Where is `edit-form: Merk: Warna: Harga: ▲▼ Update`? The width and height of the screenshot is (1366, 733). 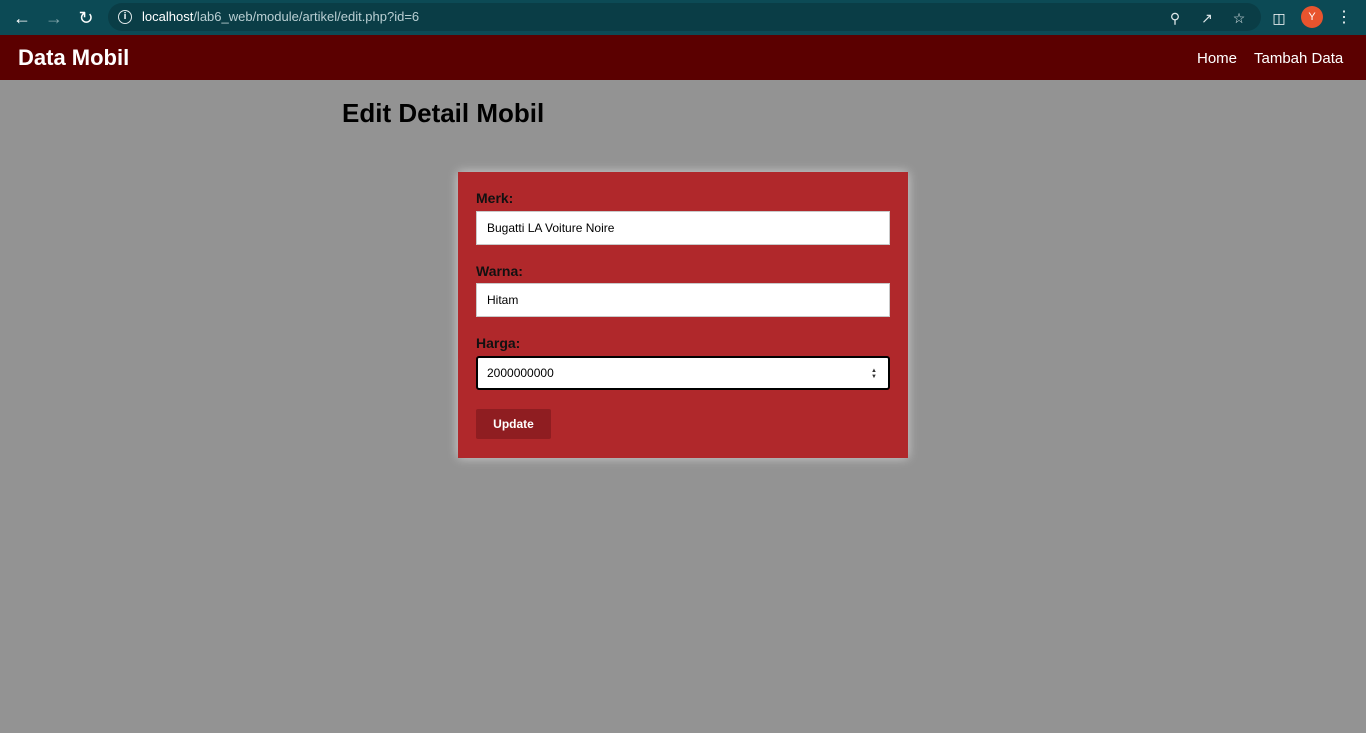
edit-form: Merk: Warna: Harga: ▲▼ Update is located at coordinates (683, 315).